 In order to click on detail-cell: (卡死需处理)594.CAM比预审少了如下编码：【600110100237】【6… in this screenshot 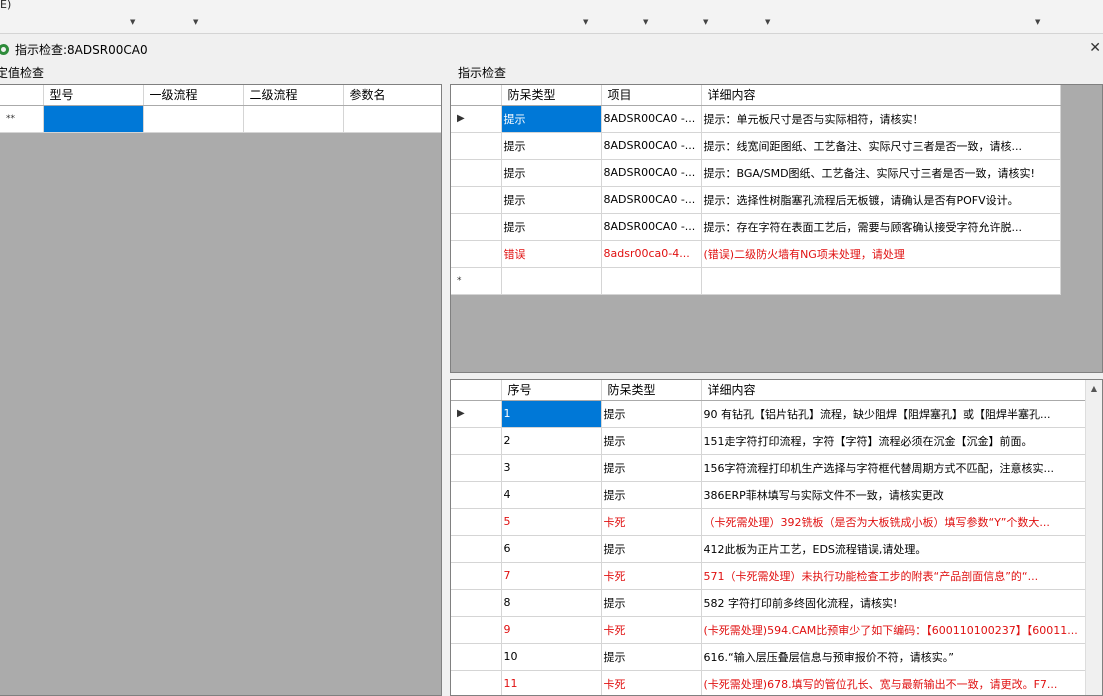, I will do `click(893, 630)`.